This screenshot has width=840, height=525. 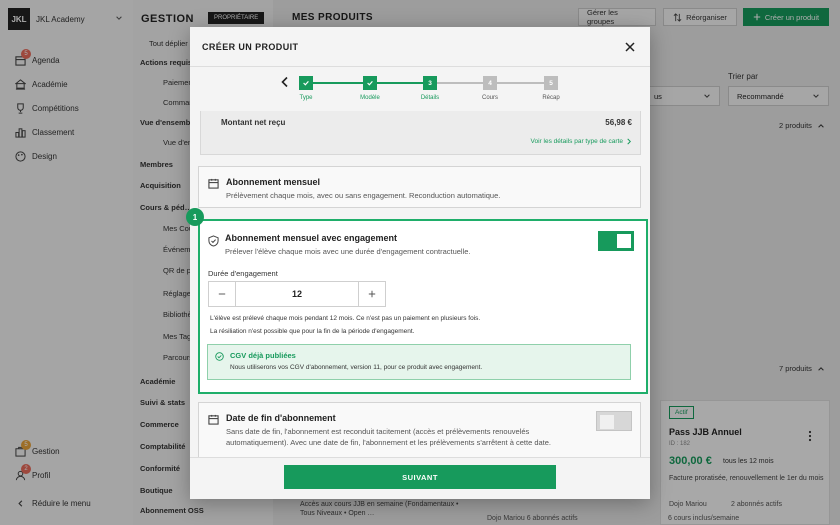 What do you see at coordinates (420, 47) in the screenshot?
I see `modal-header: CRÉER UN PRODUIT` at bounding box center [420, 47].